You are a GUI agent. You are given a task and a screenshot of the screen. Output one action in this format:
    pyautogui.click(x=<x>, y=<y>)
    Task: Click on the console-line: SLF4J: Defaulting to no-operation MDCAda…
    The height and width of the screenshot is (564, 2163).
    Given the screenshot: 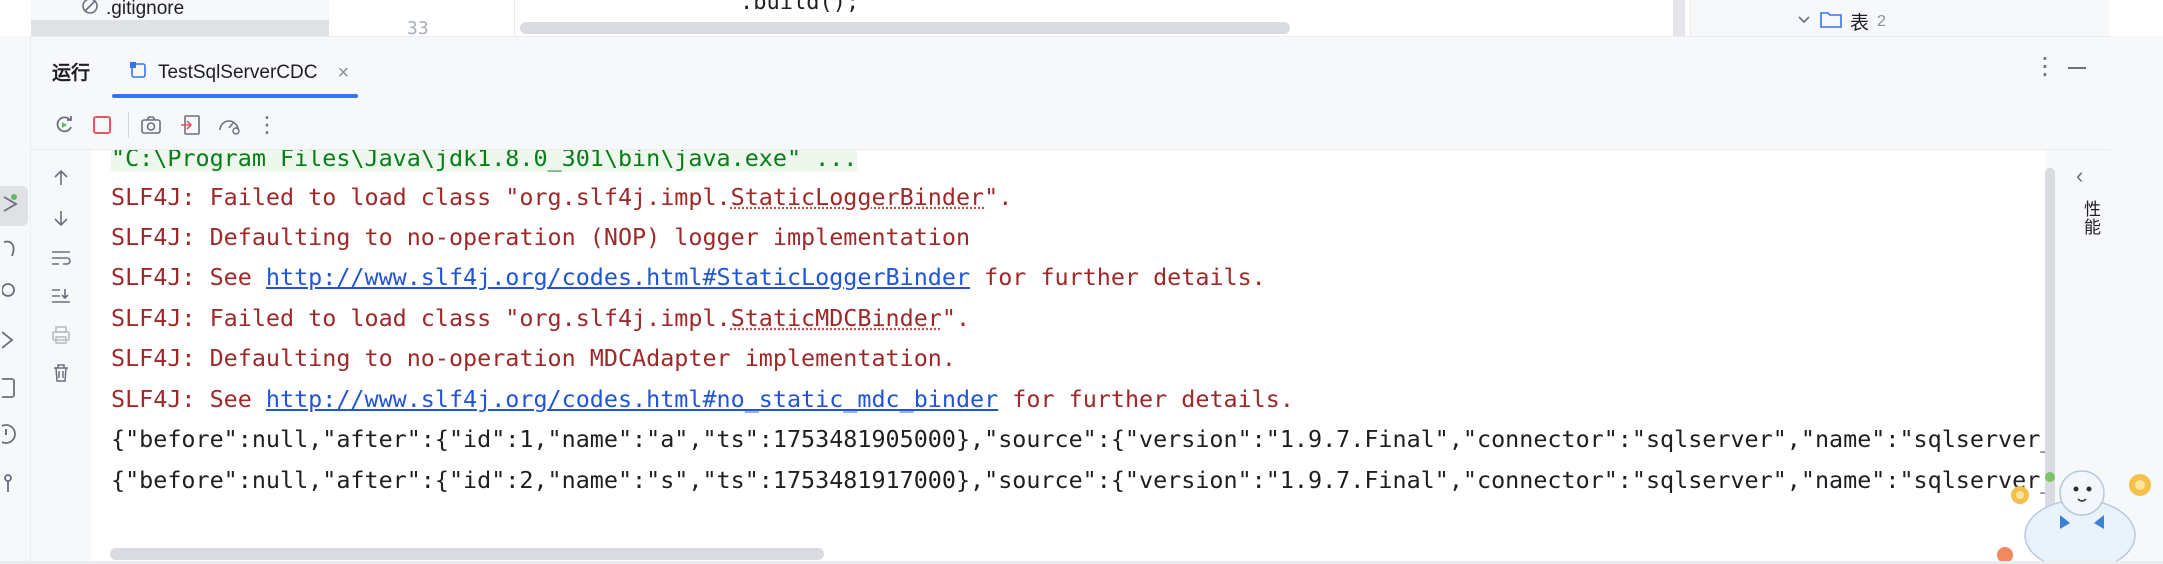 What is the action you would take?
    pyautogui.click(x=533, y=358)
    